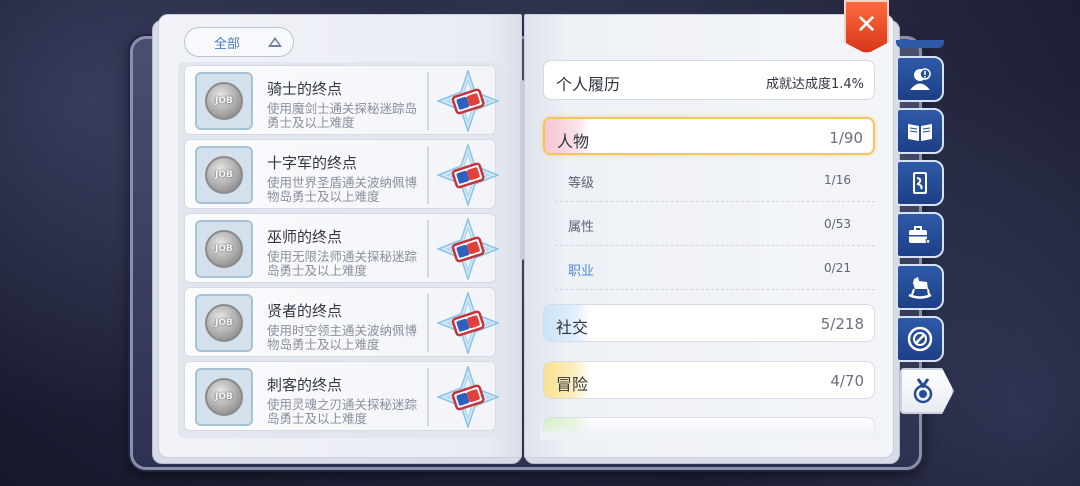  I want to click on achievement-title: 巫师的终点, so click(305, 237).